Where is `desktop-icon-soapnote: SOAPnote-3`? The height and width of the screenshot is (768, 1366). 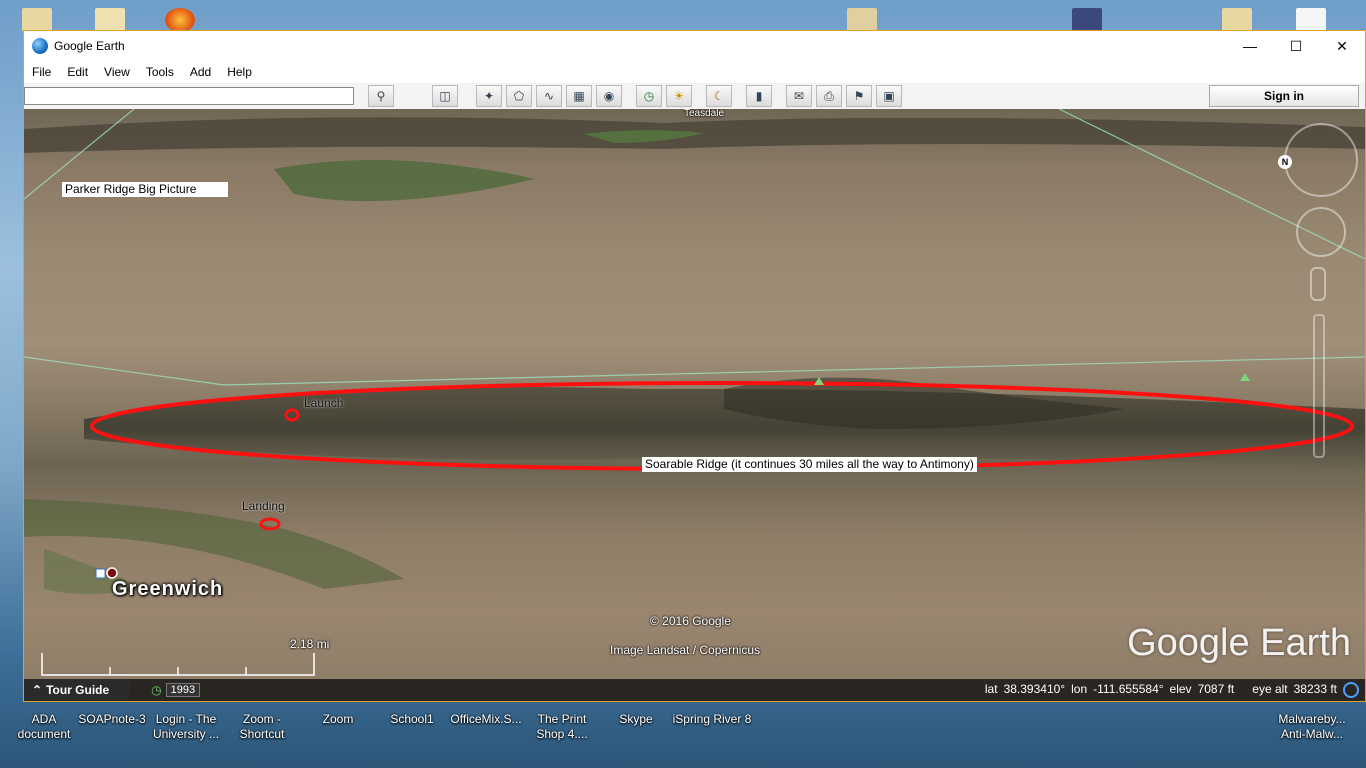
desktop-icon-soapnote: SOAPnote-3 is located at coordinates (112, 719).